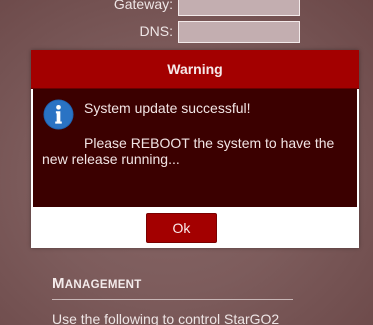  Describe the element at coordinates (172, 299) in the screenshot. I see `section-divider` at that location.